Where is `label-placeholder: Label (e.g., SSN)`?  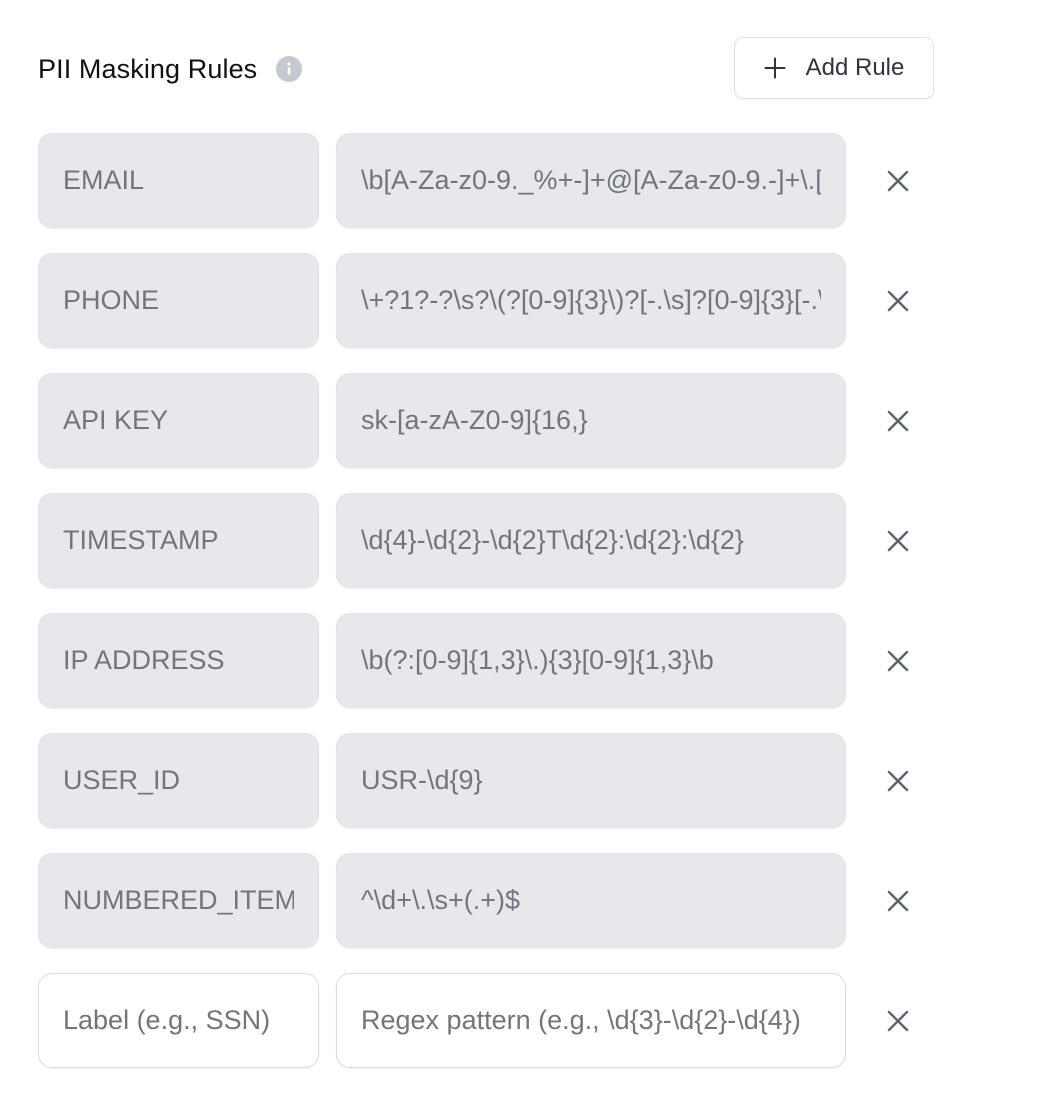
label-placeholder: Label (e.g., SSN) is located at coordinates (167, 1020).